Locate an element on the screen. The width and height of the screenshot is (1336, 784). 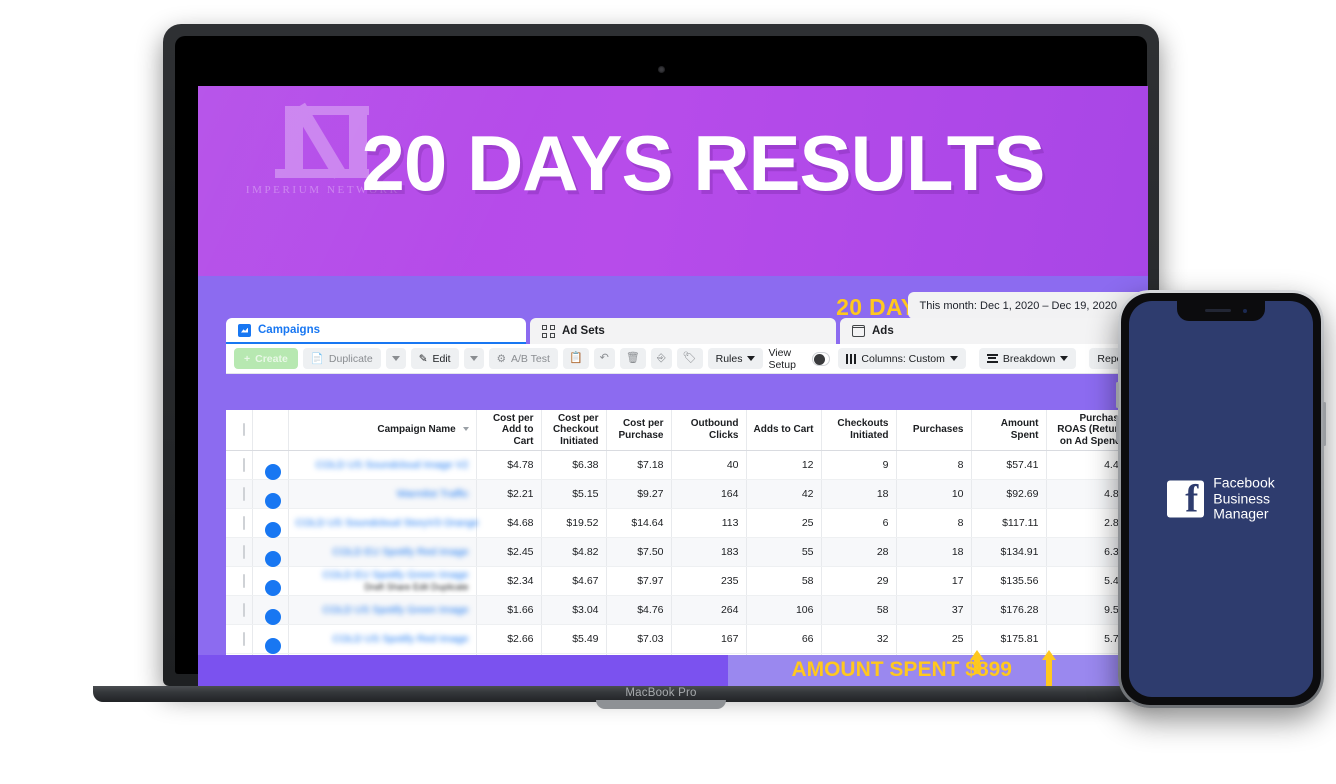
col-outbound-clicks: Outbound Clicks is located at coordinates (709, 430).